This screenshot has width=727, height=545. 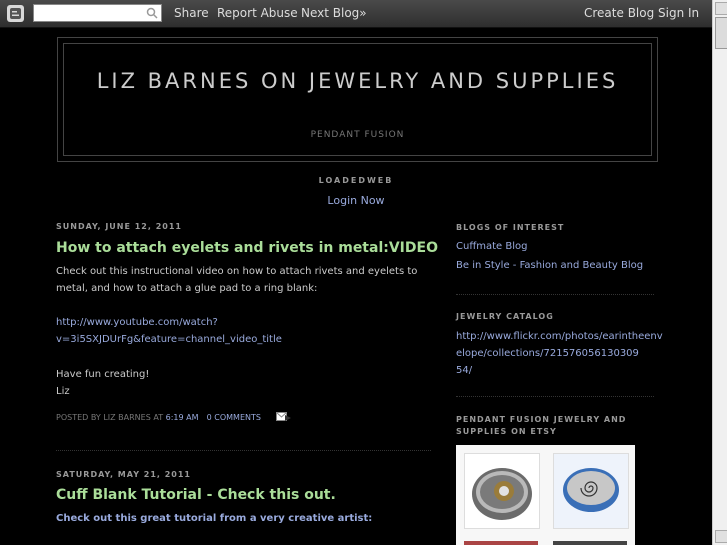 I want to click on jewelry-catalog-heading: JEWELRY CATALOG, so click(x=505, y=316).